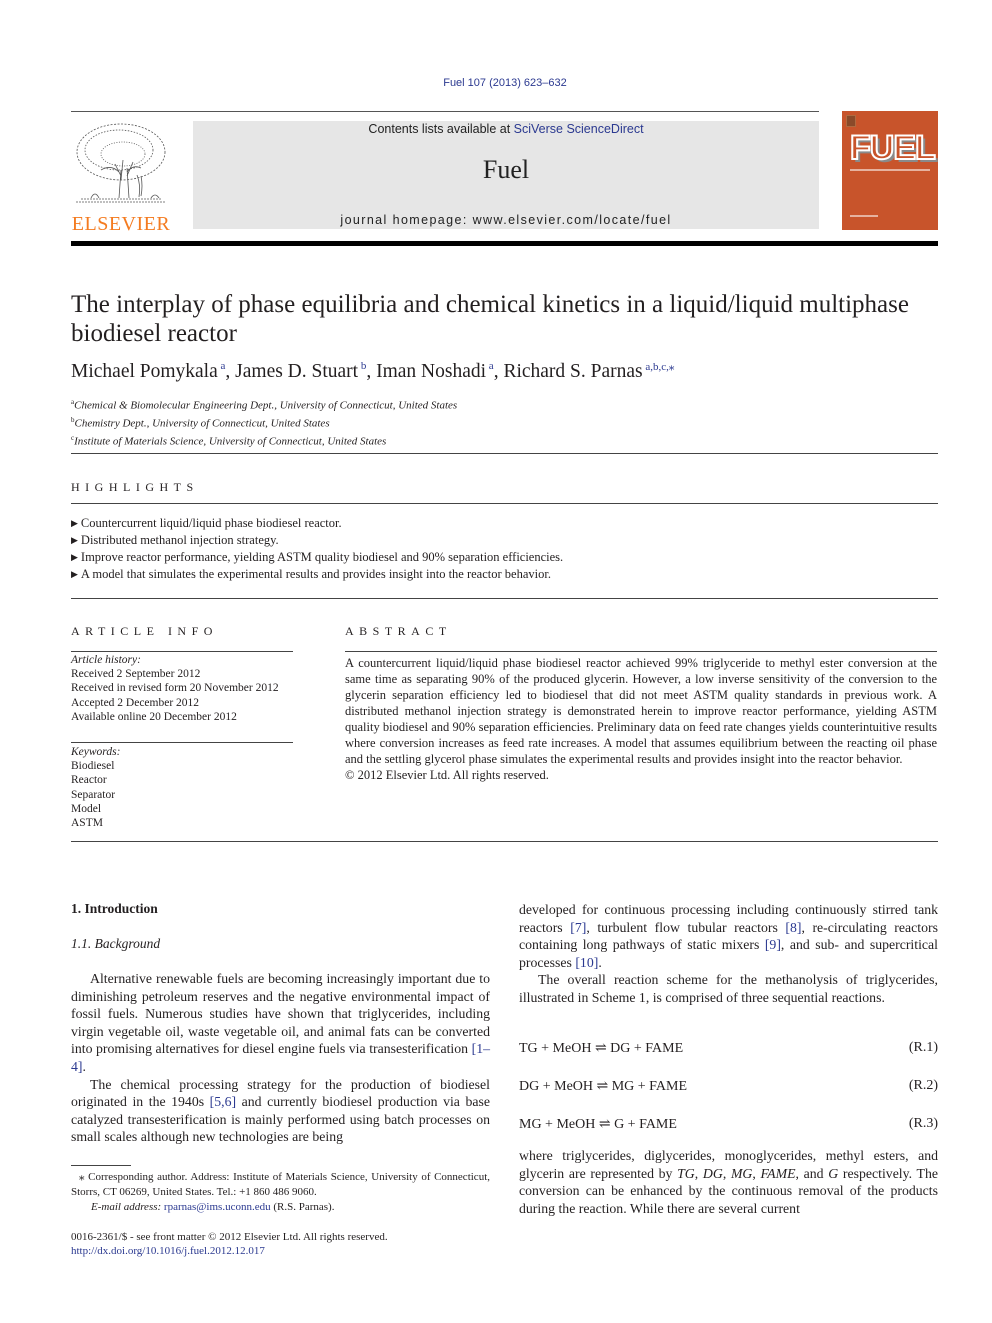 Image resolution: width=992 pixels, height=1323 pixels. I want to click on author-affiliation-marker: b, so click(362, 366).